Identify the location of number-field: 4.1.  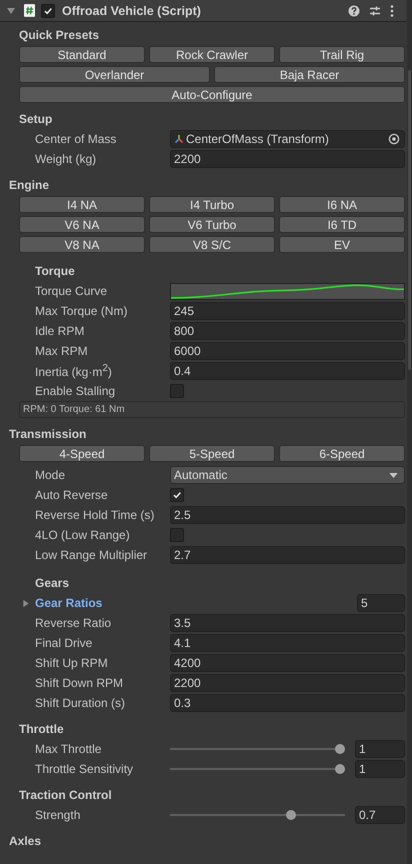
(287, 643).